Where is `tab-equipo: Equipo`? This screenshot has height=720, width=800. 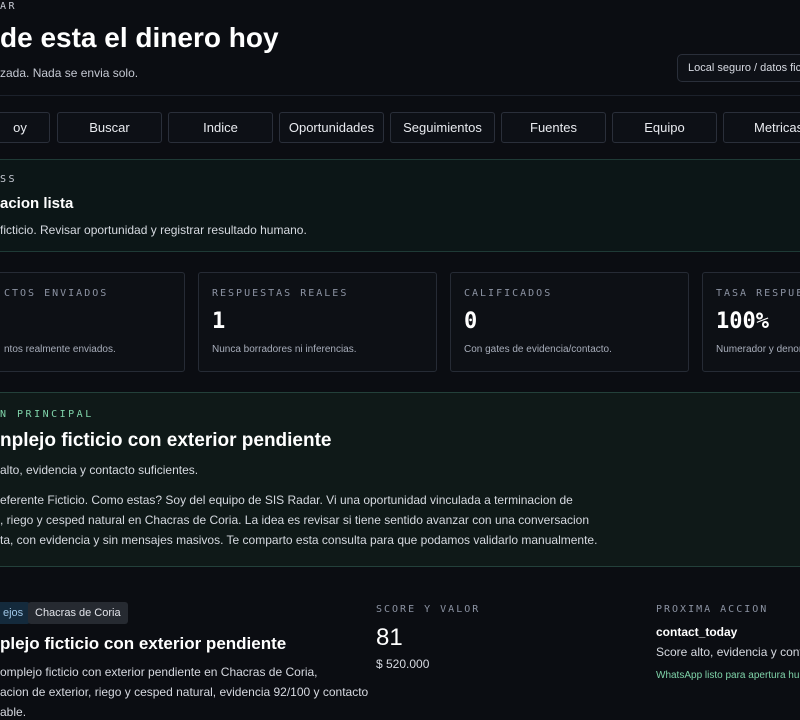
tab-equipo: Equipo is located at coordinates (664, 127).